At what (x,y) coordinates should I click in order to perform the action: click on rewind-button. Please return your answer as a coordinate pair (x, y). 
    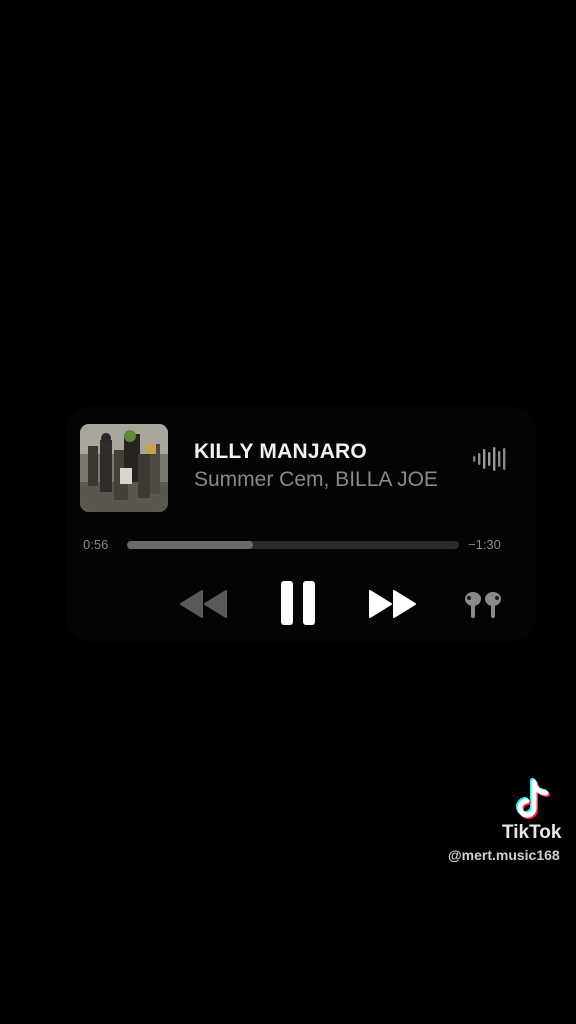
    Looking at the image, I should click on (204, 604).